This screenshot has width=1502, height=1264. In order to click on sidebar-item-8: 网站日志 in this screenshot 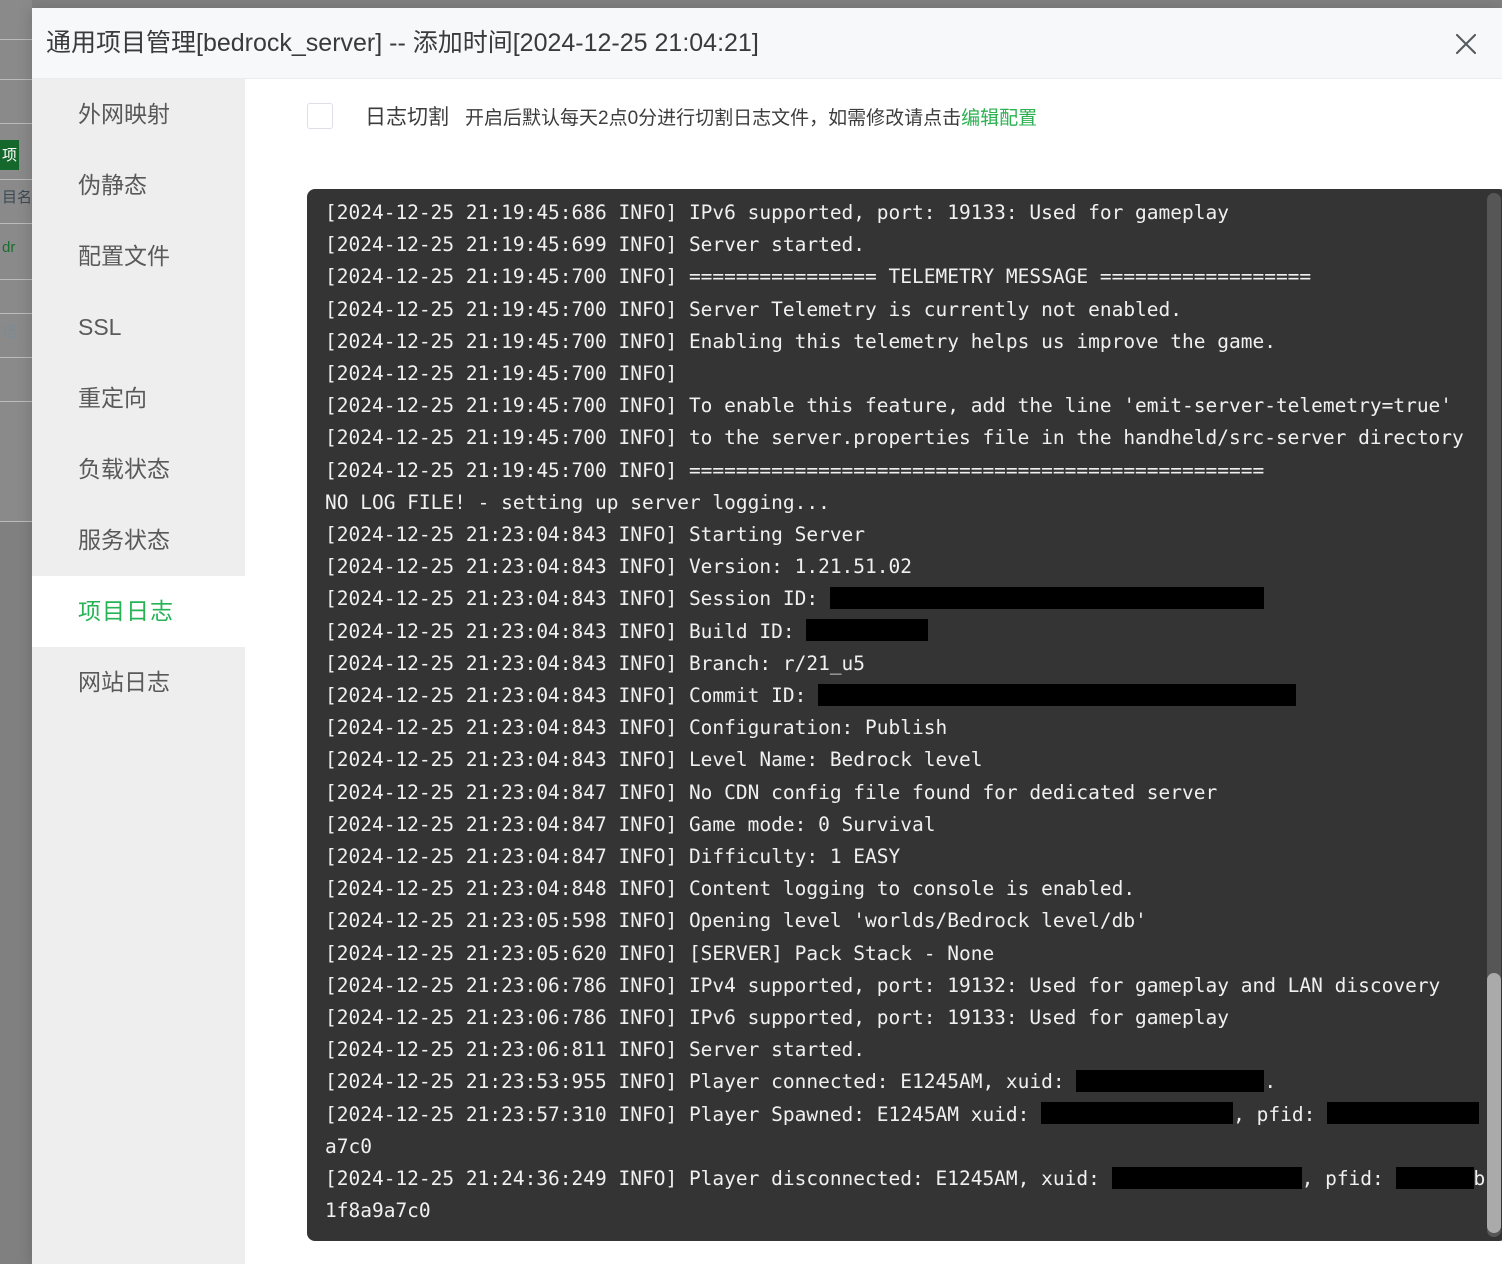, I will do `click(138, 682)`.